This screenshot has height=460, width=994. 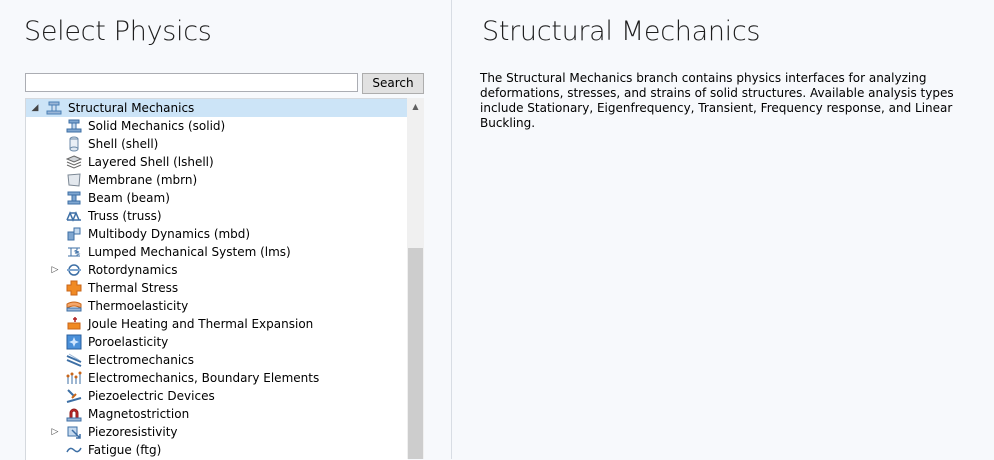 I want to click on tree-item-label: Thermal Stress, so click(x=133, y=288).